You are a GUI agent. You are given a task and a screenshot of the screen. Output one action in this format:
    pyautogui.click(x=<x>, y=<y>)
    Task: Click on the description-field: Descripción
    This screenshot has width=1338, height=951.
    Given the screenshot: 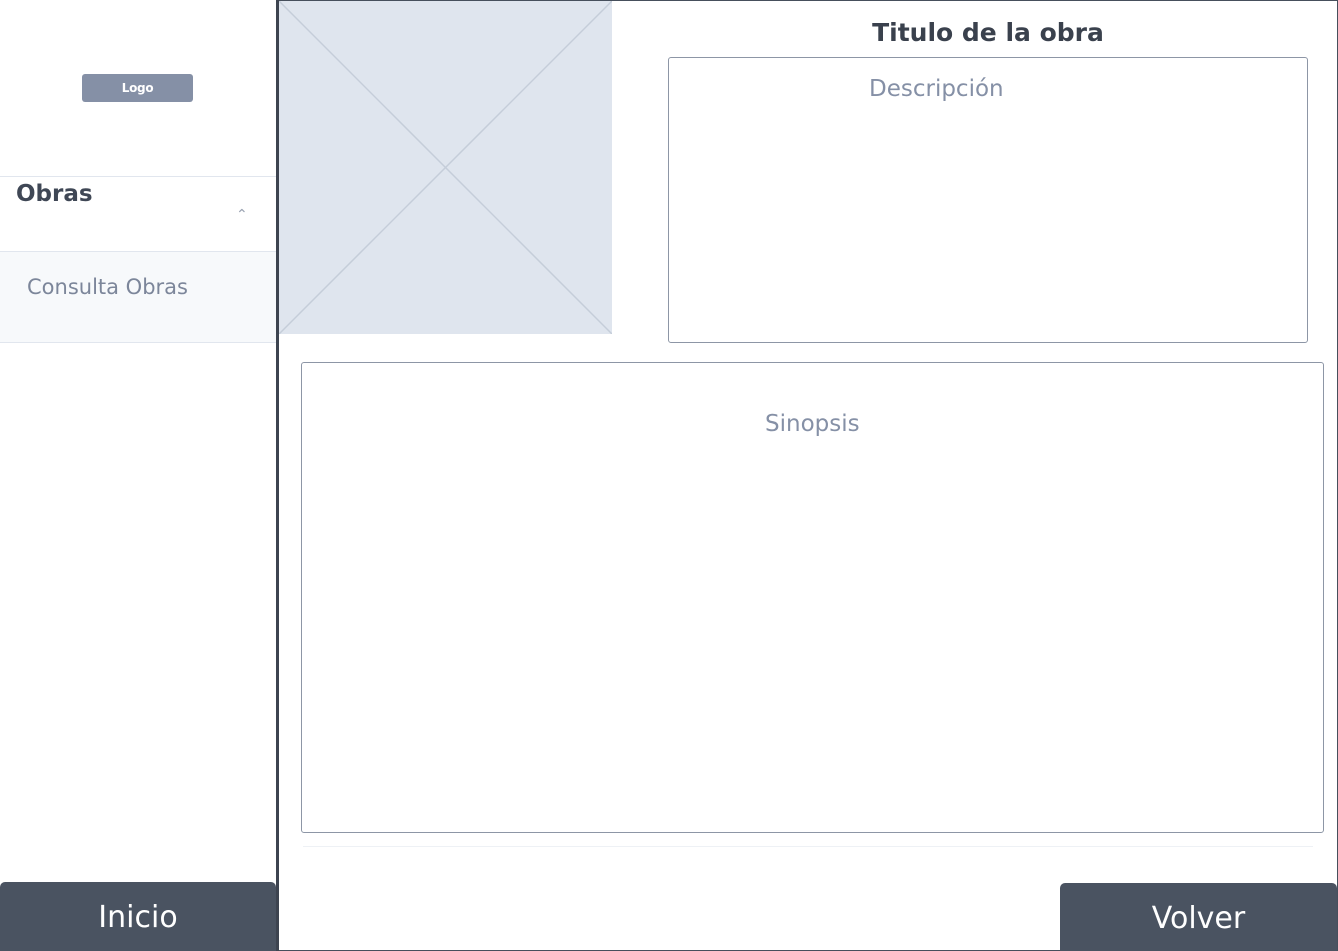 What is the action you would take?
    pyautogui.click(x=988, y=200)
    